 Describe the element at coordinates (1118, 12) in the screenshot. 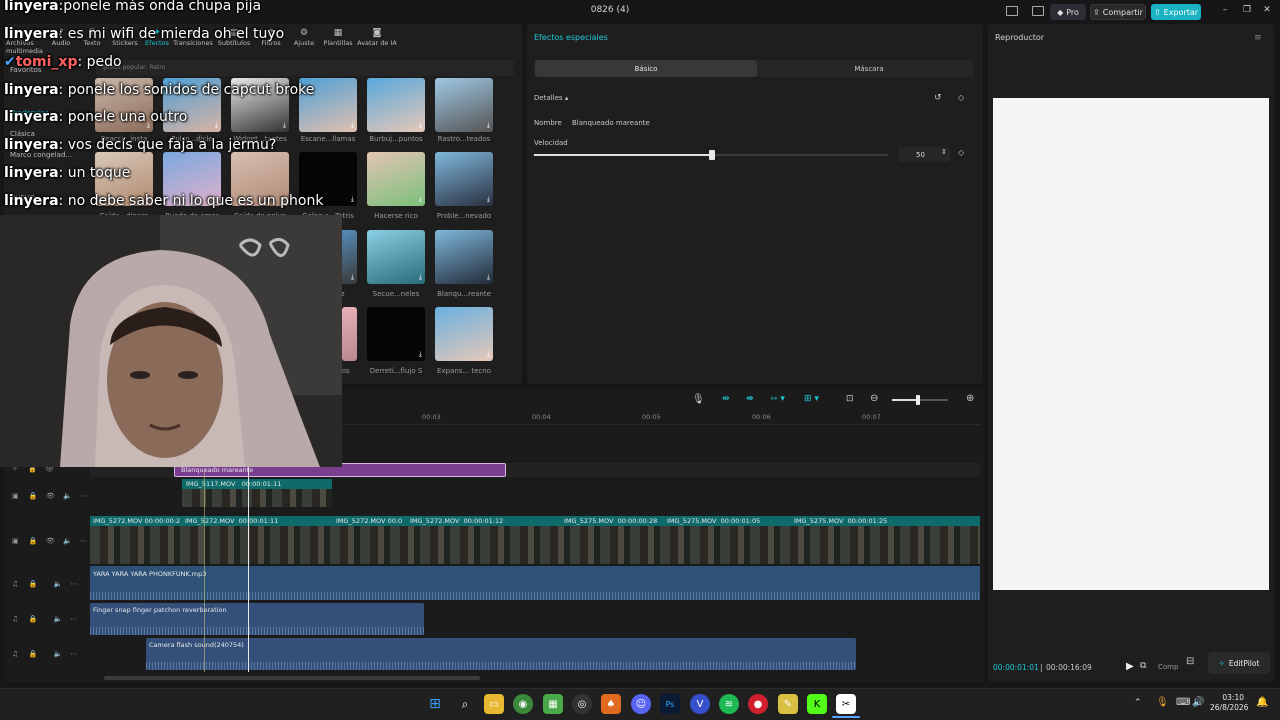

I see `share-button: ⇪ Compartir` at that location.